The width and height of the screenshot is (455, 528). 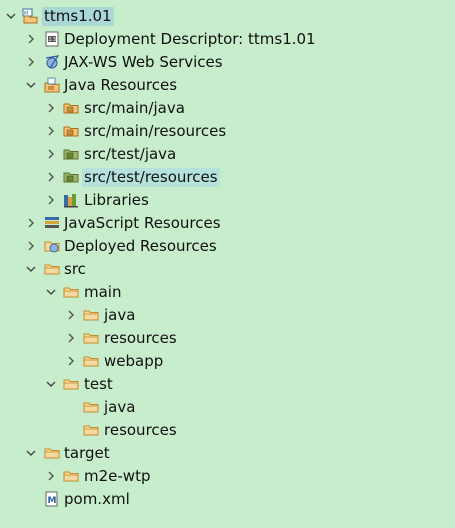 I want to click on tree-item-project: M ttms1.01, so click(x=227, y=16).